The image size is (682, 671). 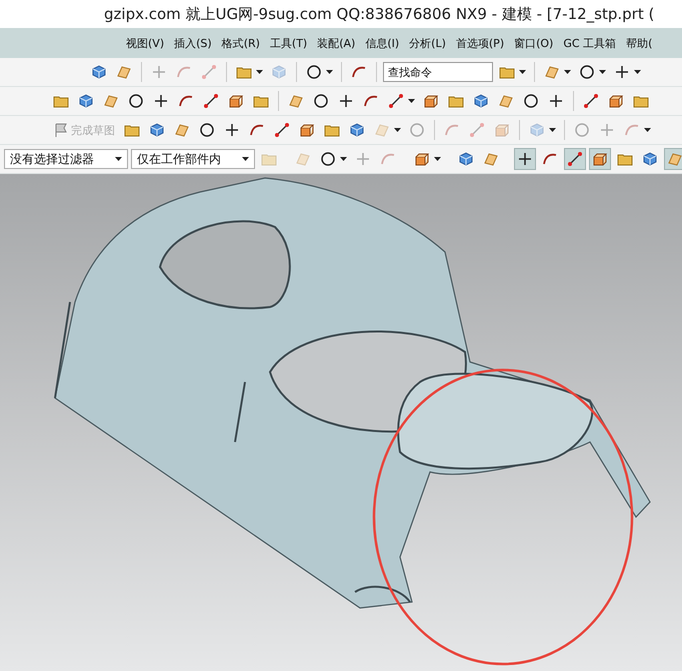 What do you see at coordinates (382, 43) in the screenshot?
I see `menu-item: 信息(I)` at bounding box center [382, 43].